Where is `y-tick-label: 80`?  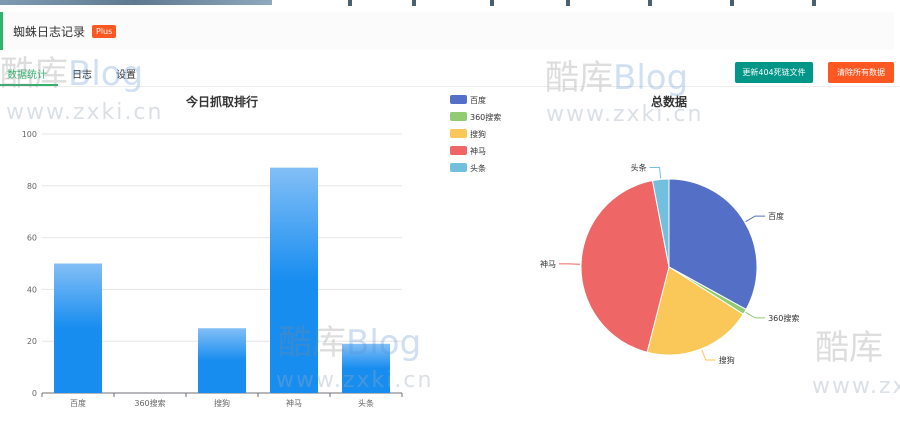
y-tick-label: 80 is located at coordinates (32, 186).